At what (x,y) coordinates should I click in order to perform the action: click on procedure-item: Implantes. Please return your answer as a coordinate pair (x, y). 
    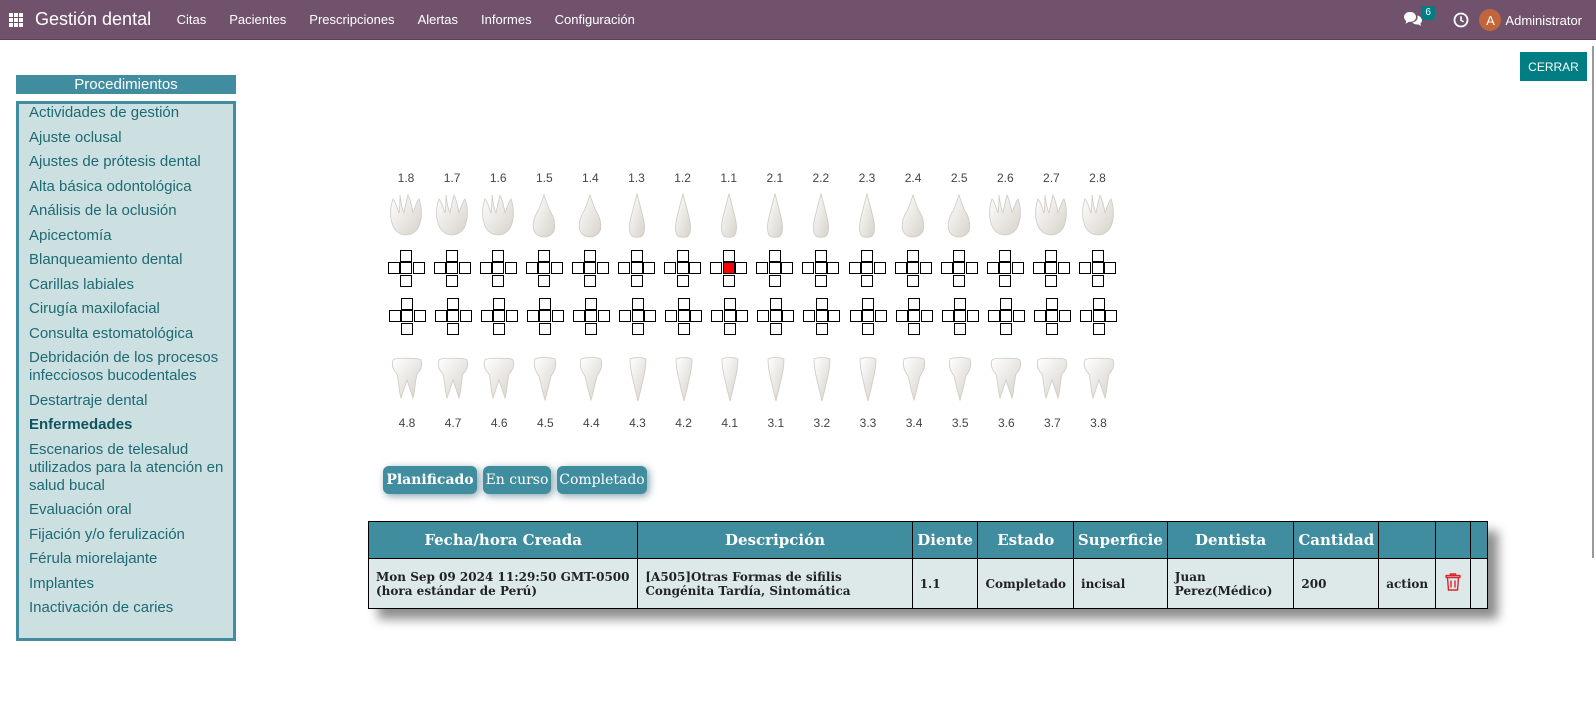
    Looking at the image, I should click on (127, 584).